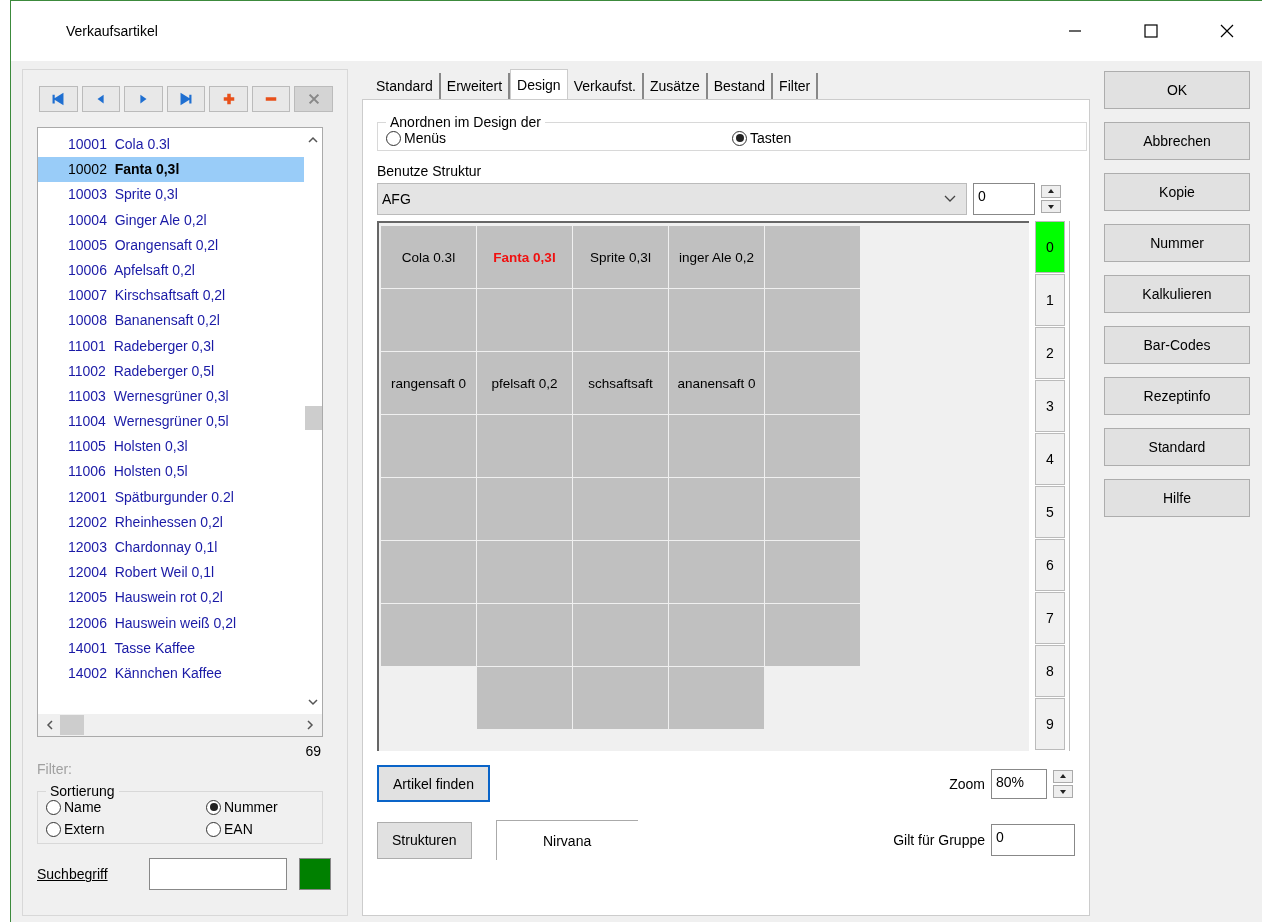 The height and width of the screenshot is (922, 1262). Describe the element at coordinates (72, 725) in the screenshot. I see `scroll-thumb` at that location.